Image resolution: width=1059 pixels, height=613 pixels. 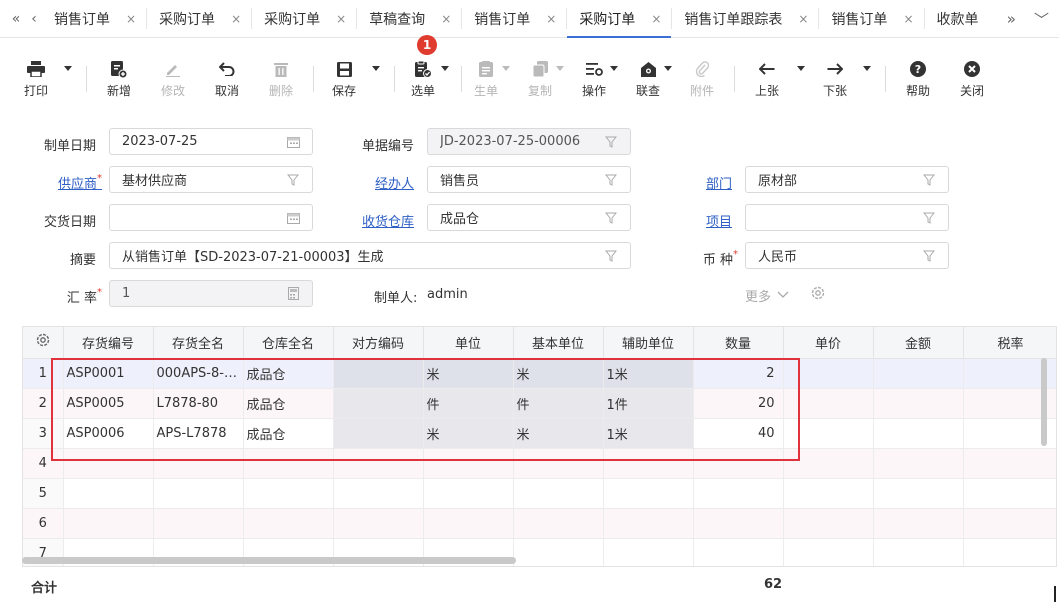 I want to click on help-button: ? 帮助, so click(x=918, y=78).